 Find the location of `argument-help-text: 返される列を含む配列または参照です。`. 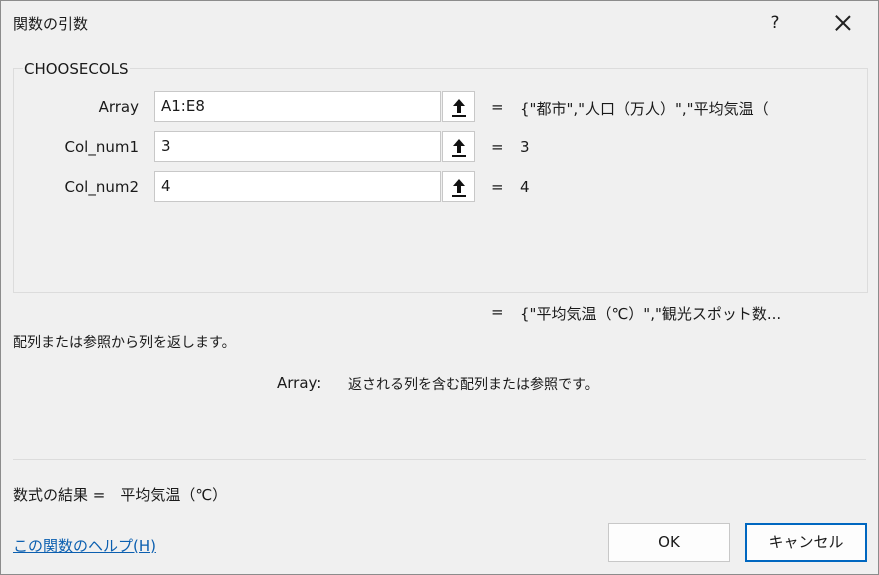

argument-help-text: 返される列を含む配列または参照です。 is located at coordinates (473, 385).